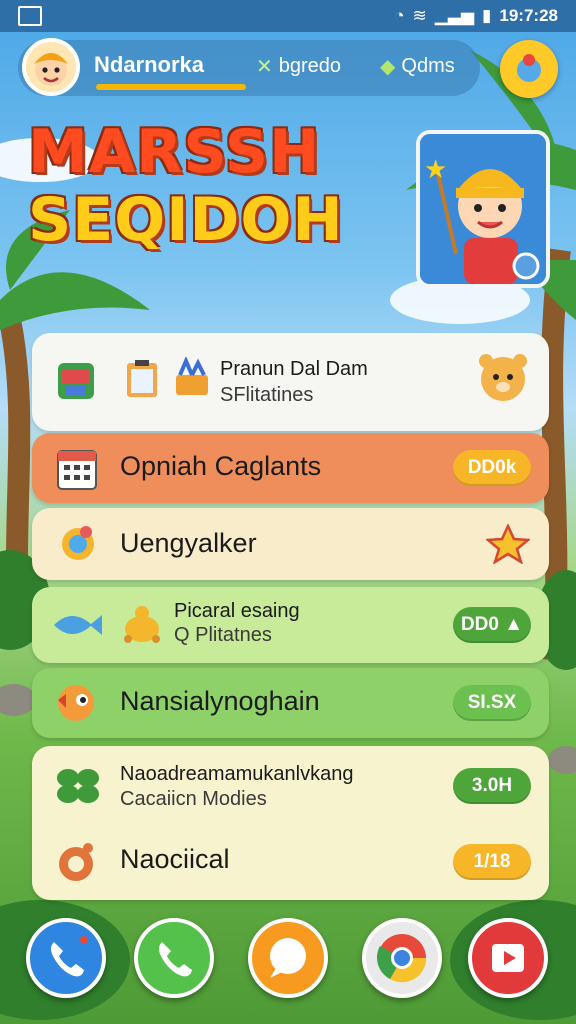 The height and width of the screenshot is (1024, 576). What do you see at coordinates (30, 16) in the screenshot?
I see `screenshot-icon` at bounding box center [30, 16].